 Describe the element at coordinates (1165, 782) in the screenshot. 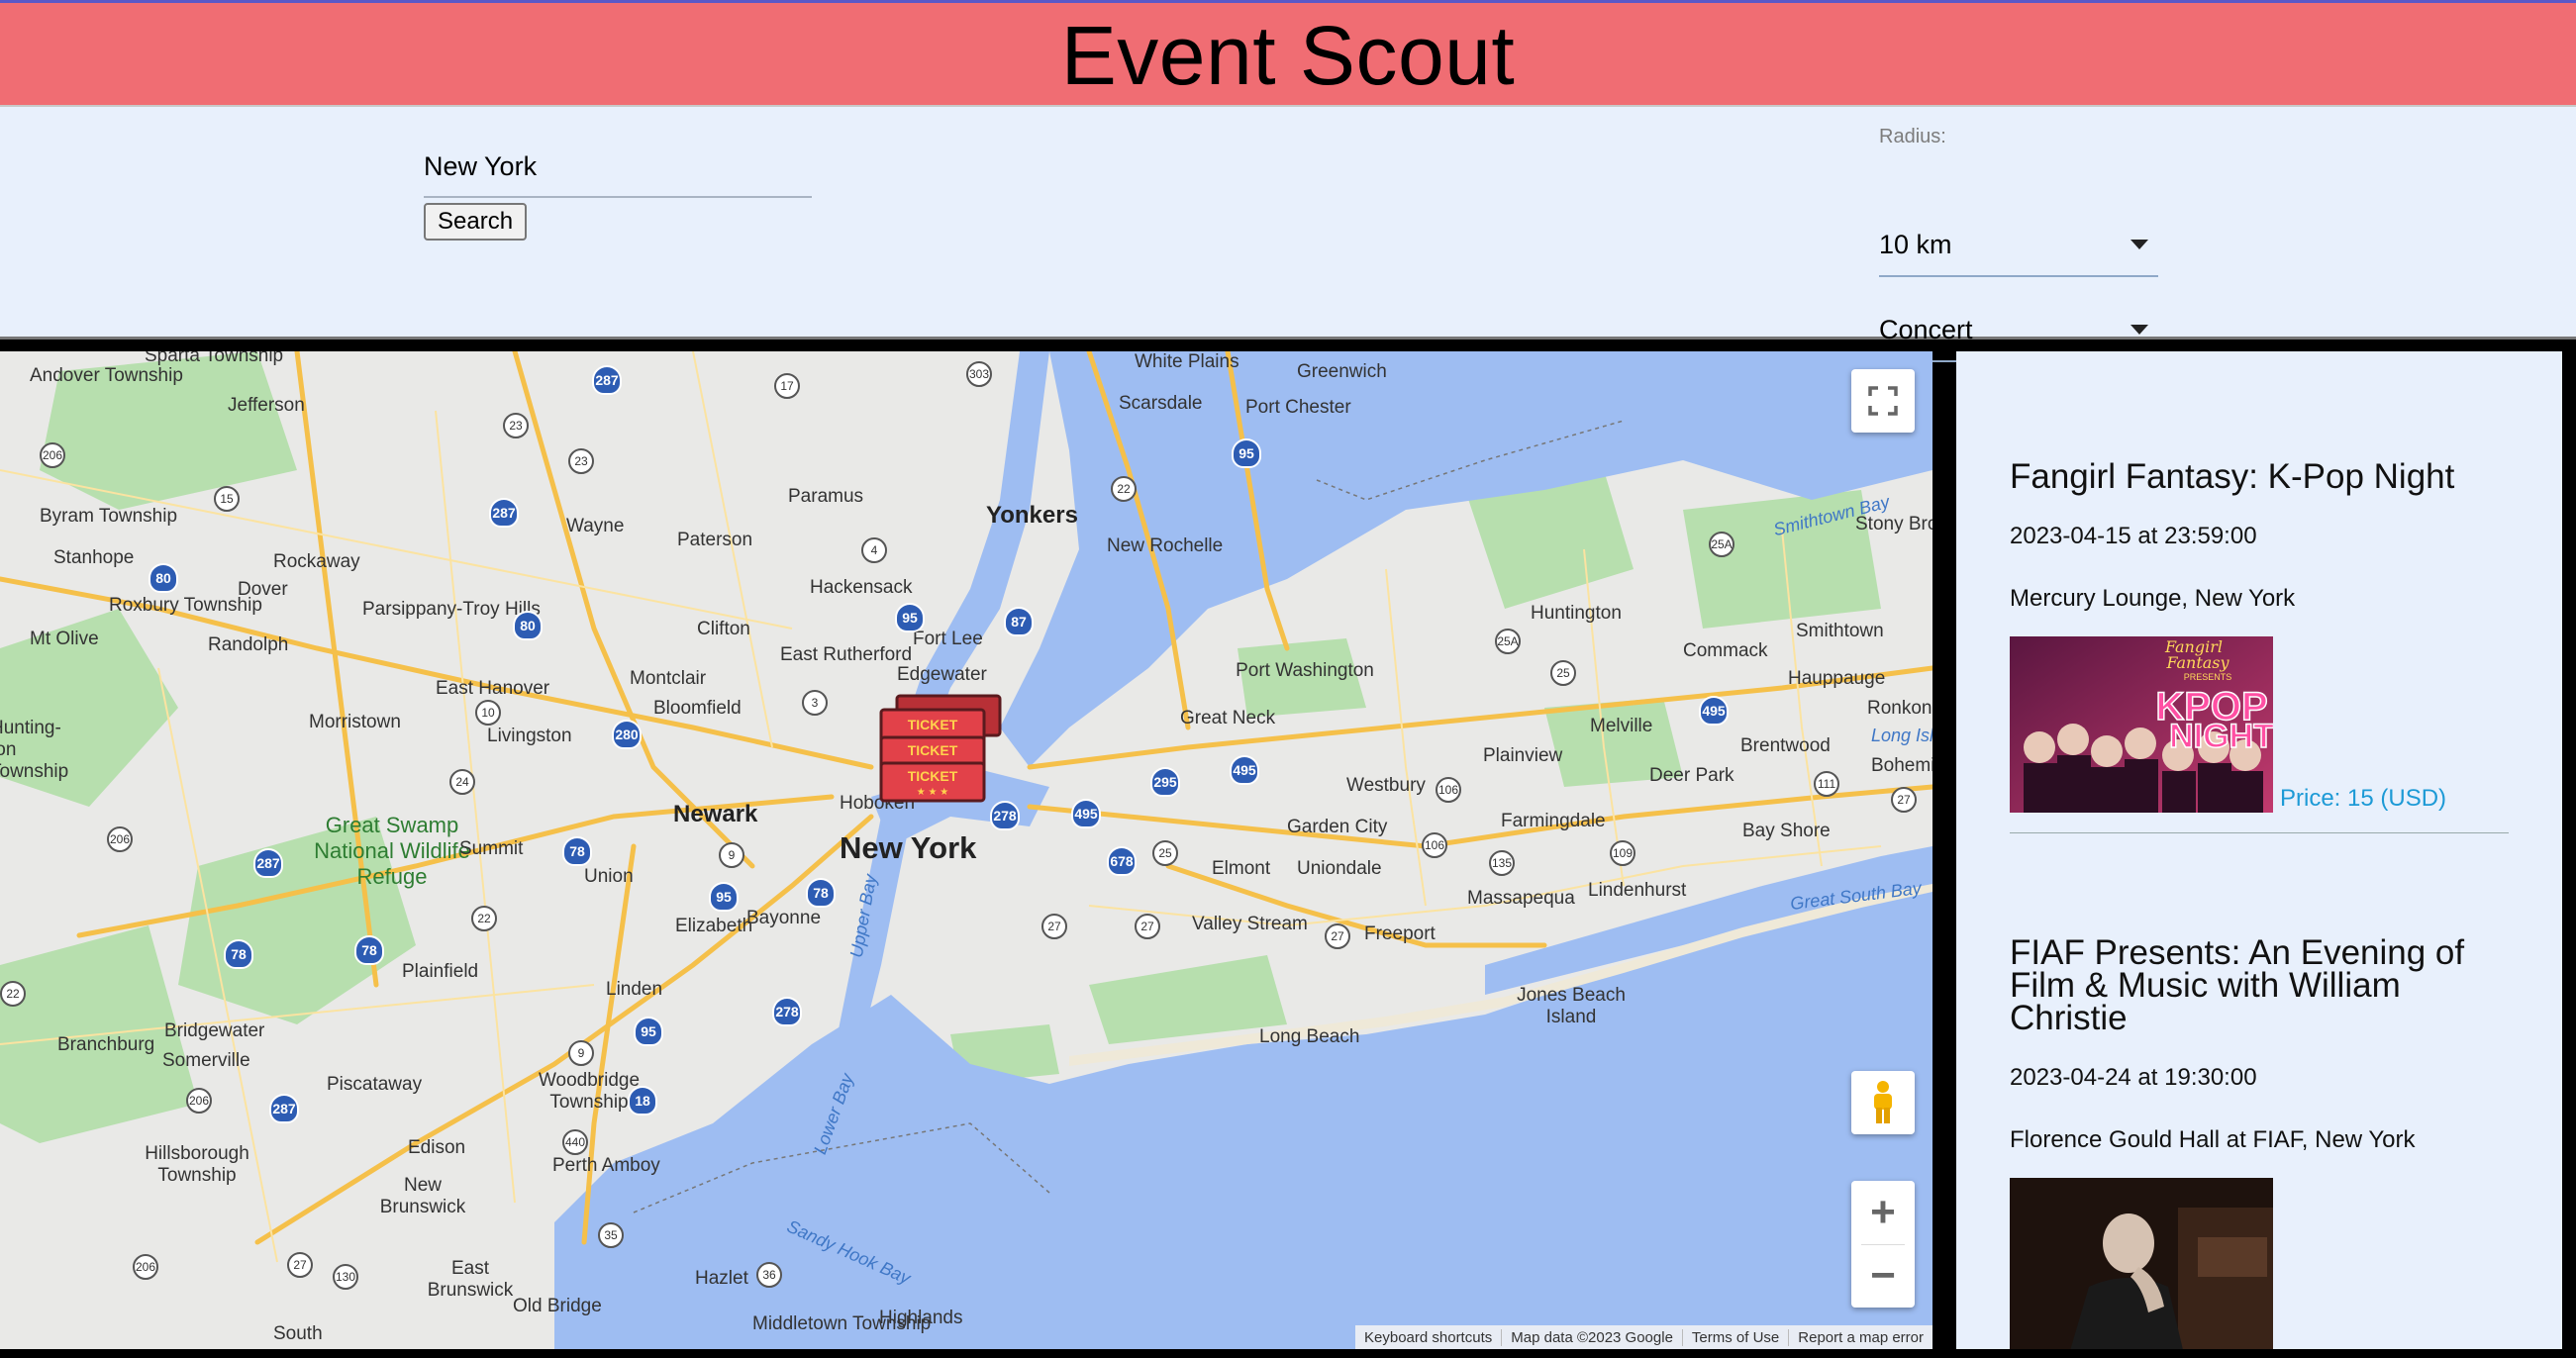

I see `interstate-shield-icon: 295` at that location.